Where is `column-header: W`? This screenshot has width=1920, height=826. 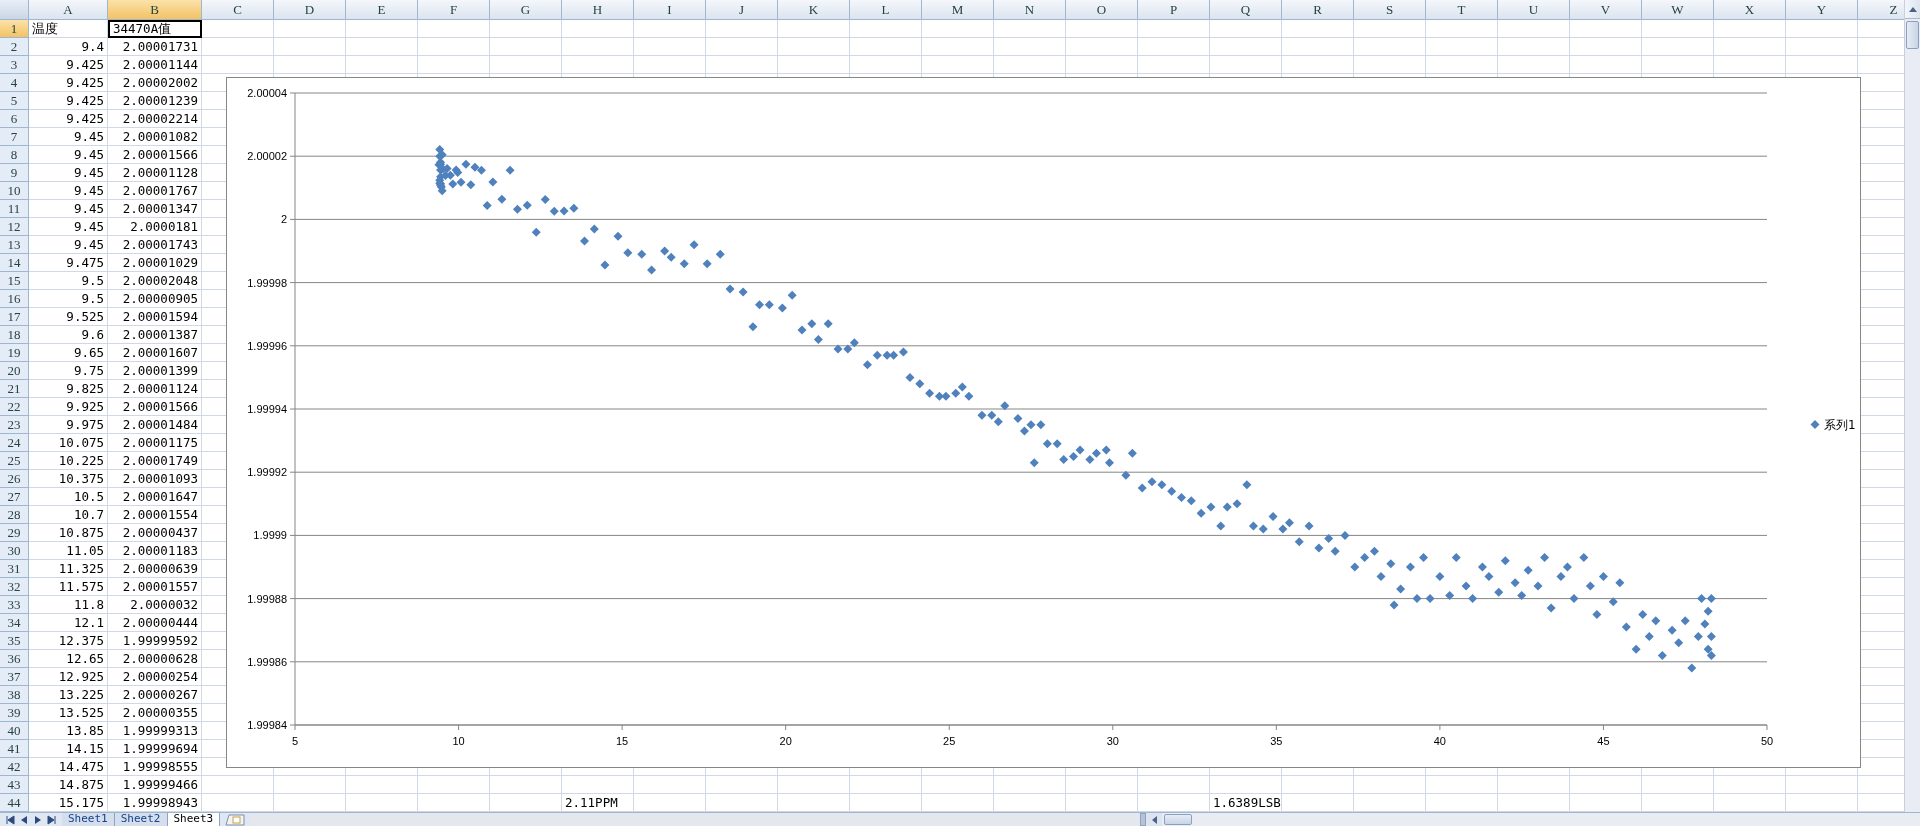
column-header: W is located at coordinates (1678, 10).